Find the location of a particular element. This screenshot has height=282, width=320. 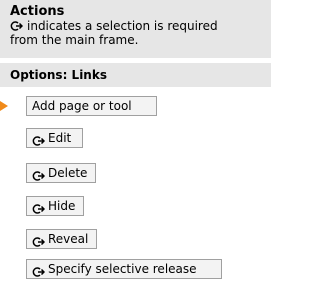

reveal-label: Reveal is located at coordinates (68, 239).